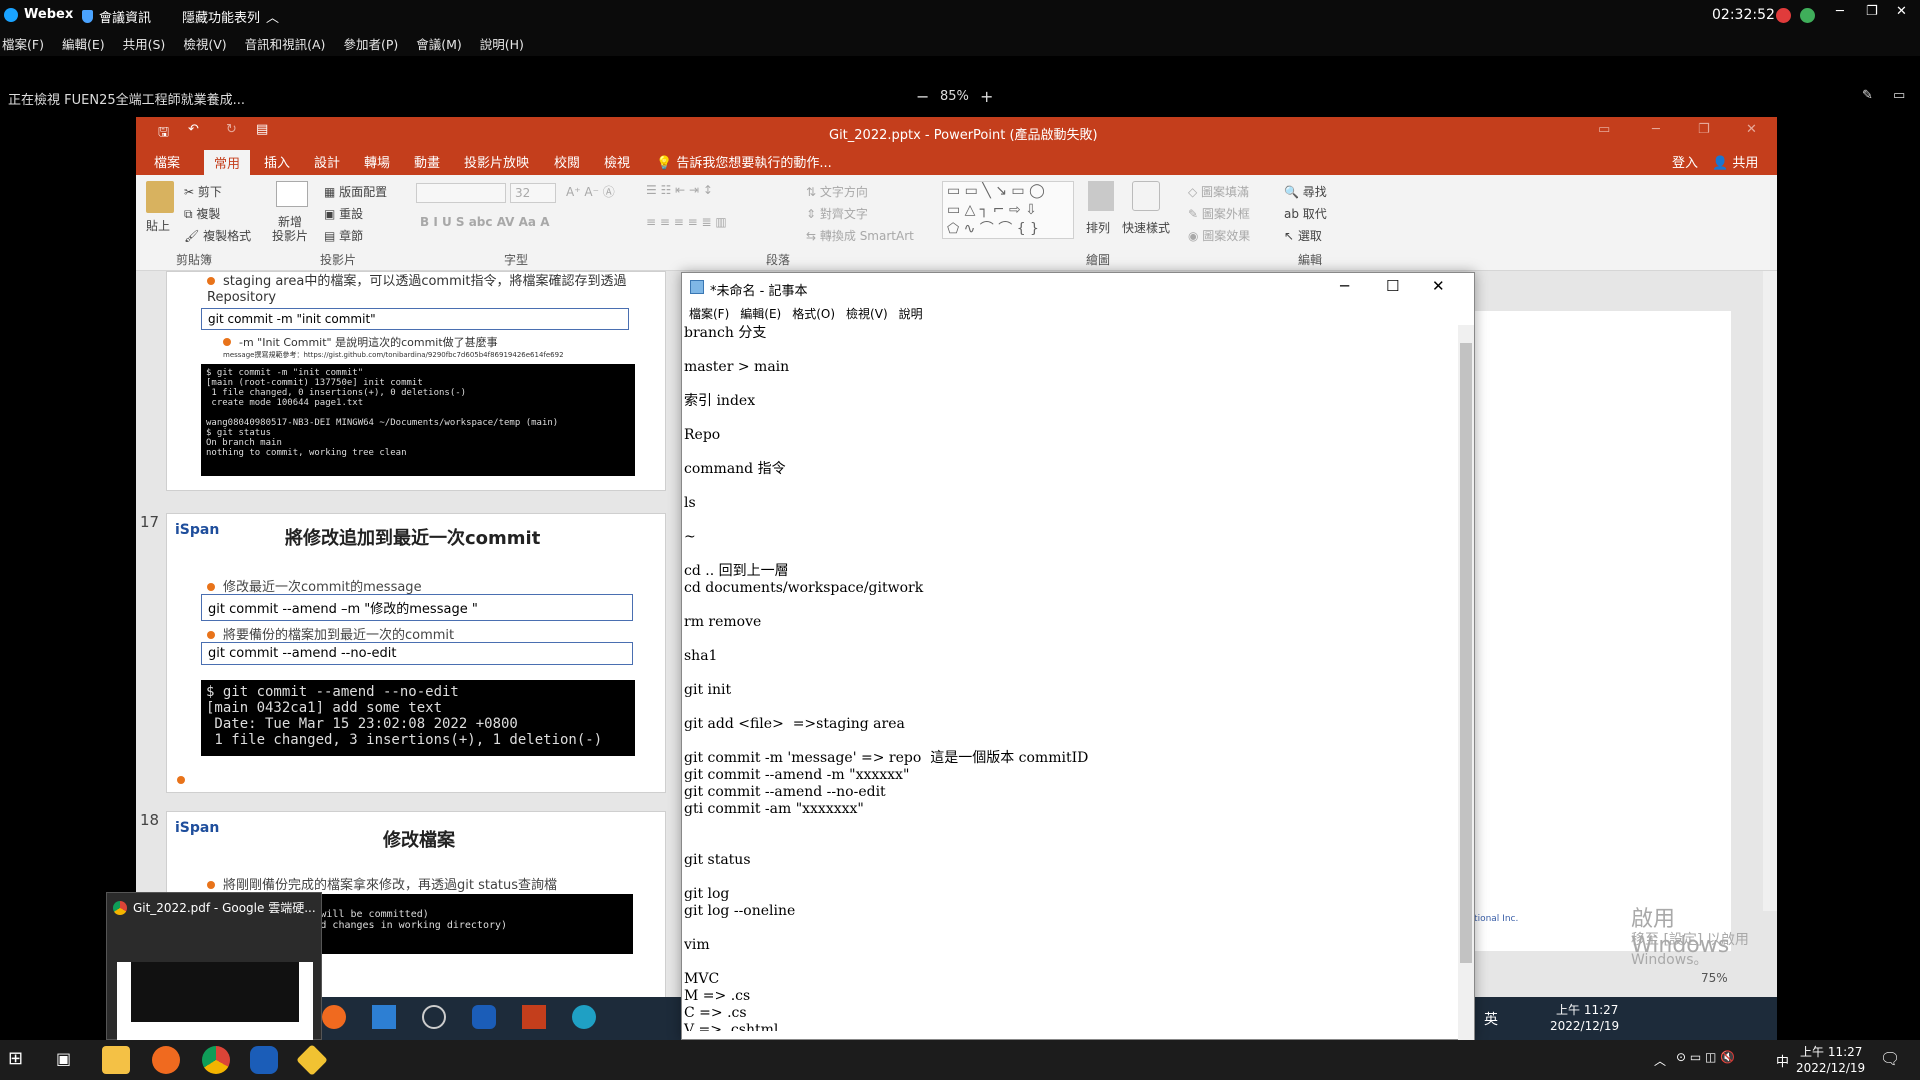 Image resolution: width=1920 pixels, height=1080 pixels. Describe the element at coordinates (813, 313) in the screenshot. I see `np-menu-format: 格式(O)` at that location.